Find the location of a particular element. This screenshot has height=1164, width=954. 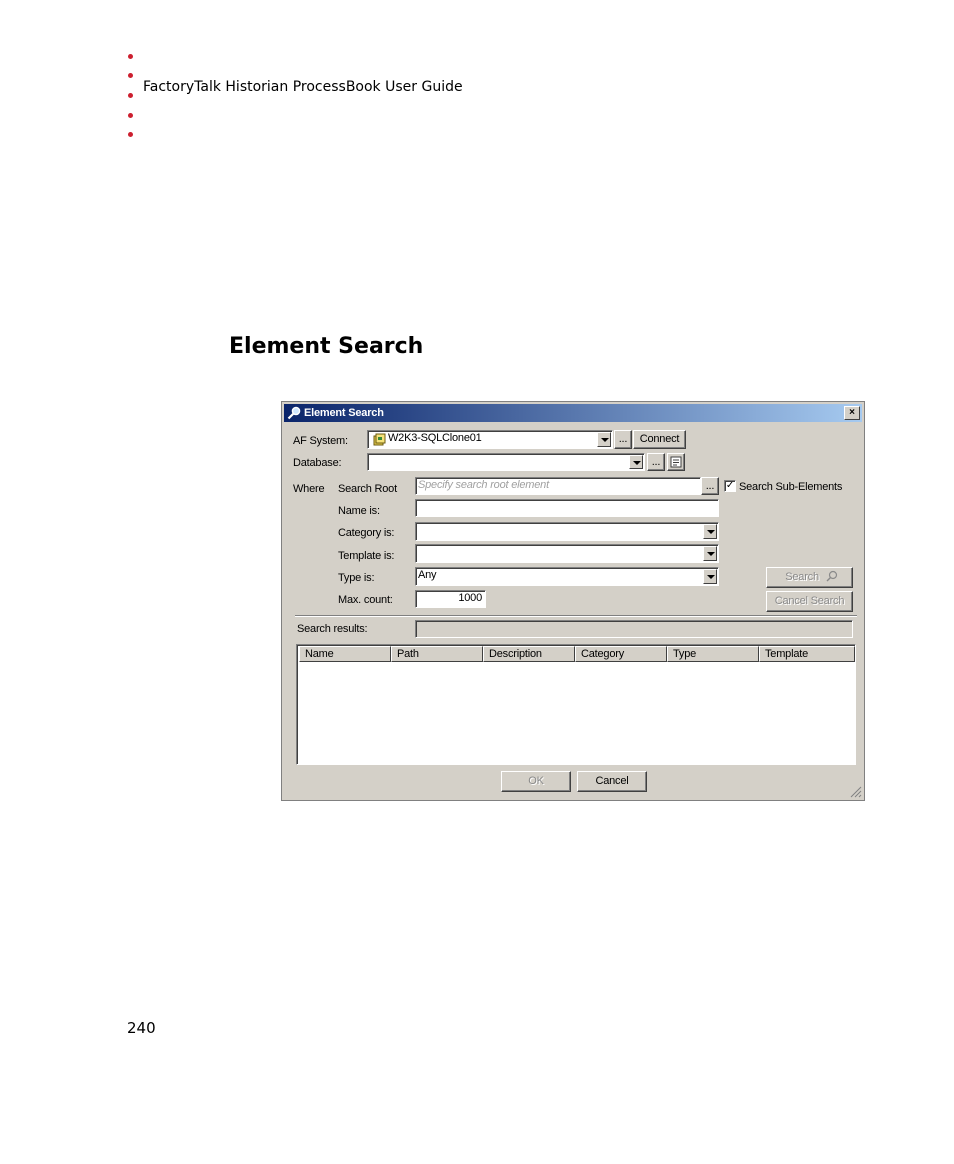

search-button: Search is located at coordinates (809, 577).